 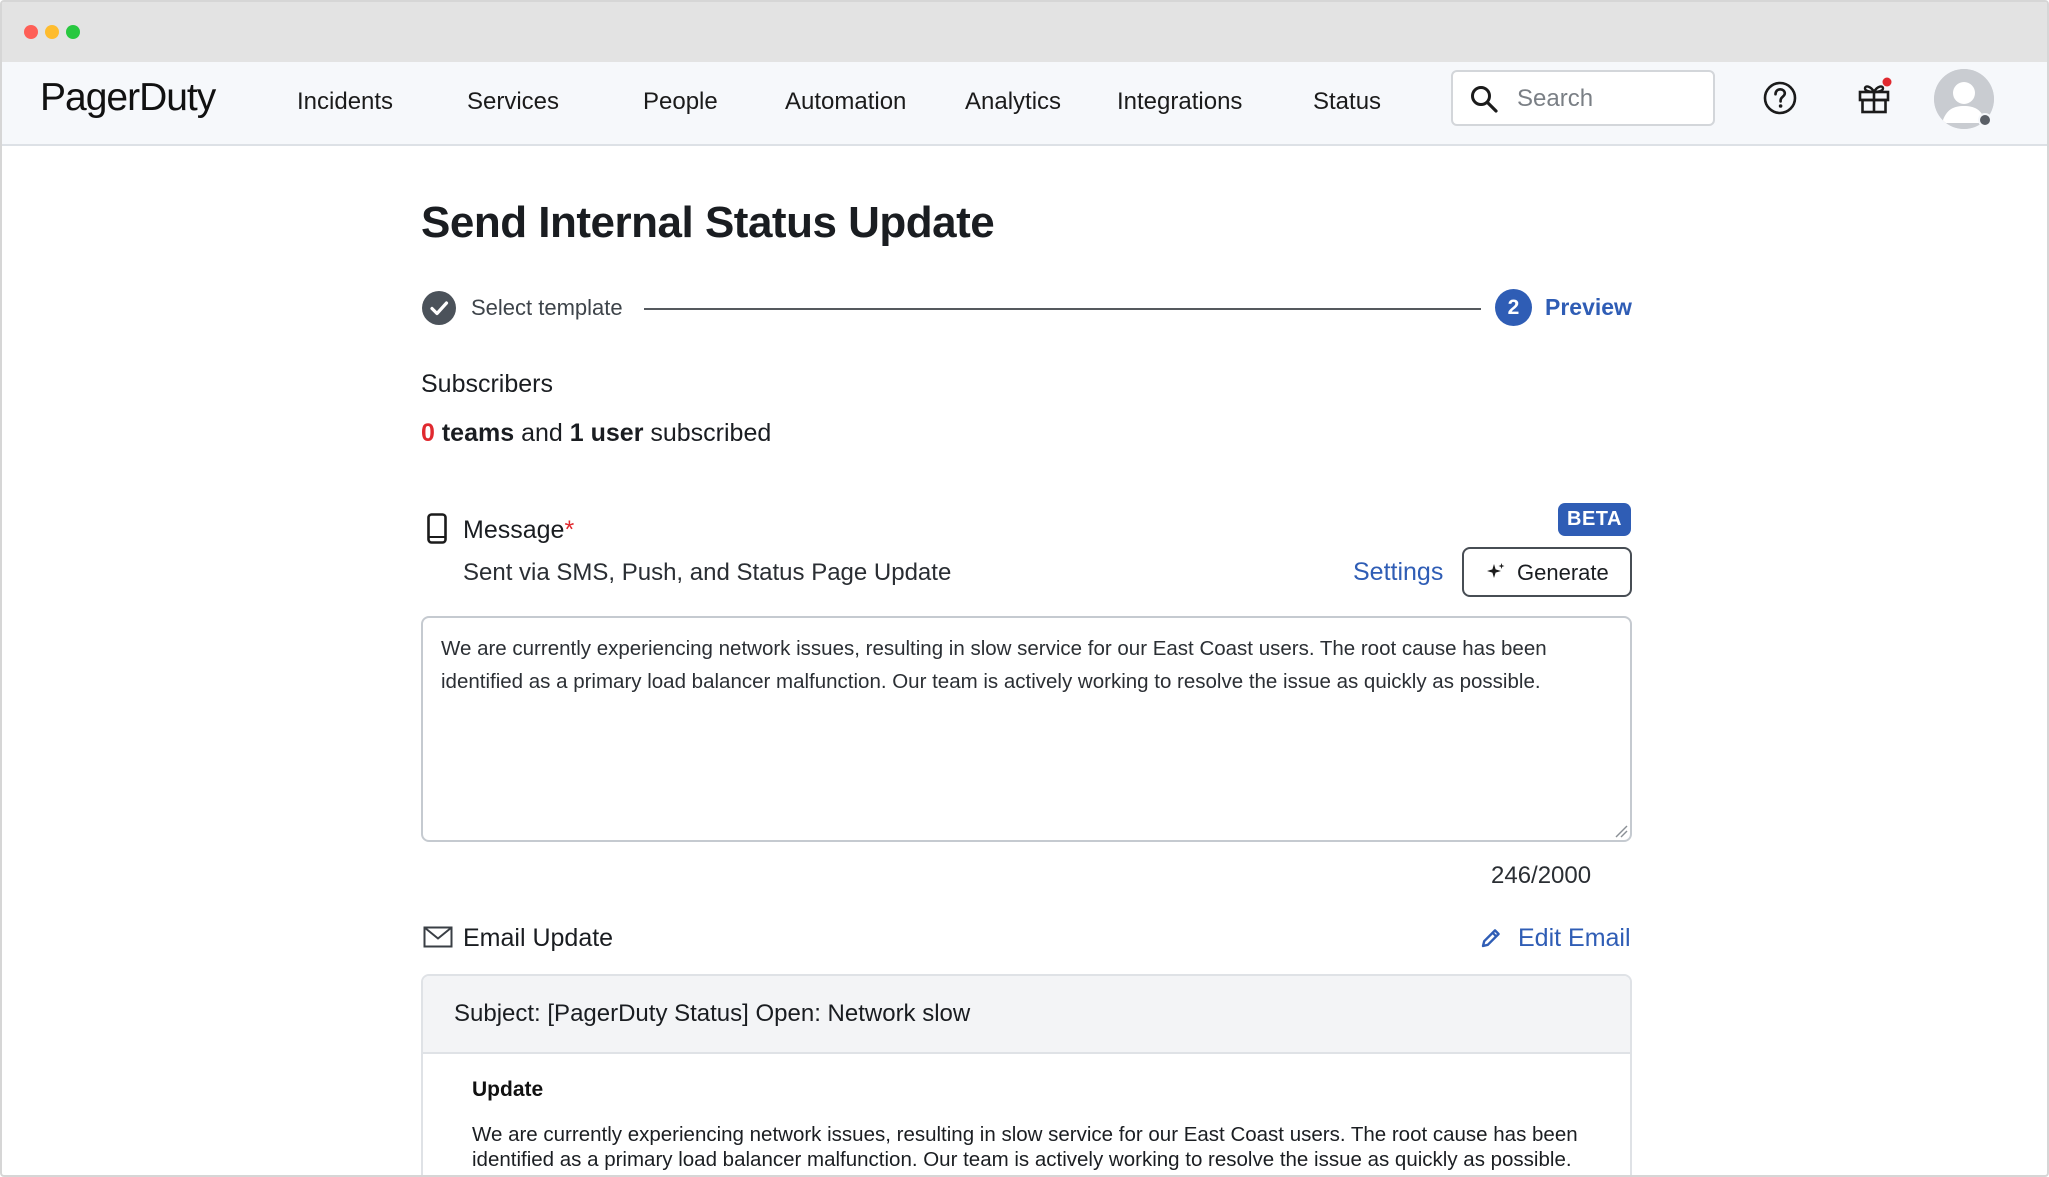 What do you see at coordinates (569, 530) in the screenshot?
I see `required-marker: *` at bounding box center [569, 530].